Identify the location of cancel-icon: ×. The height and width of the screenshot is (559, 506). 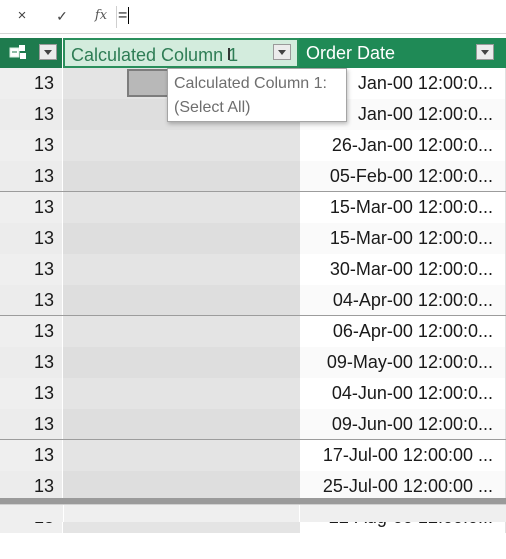
(22, 16).